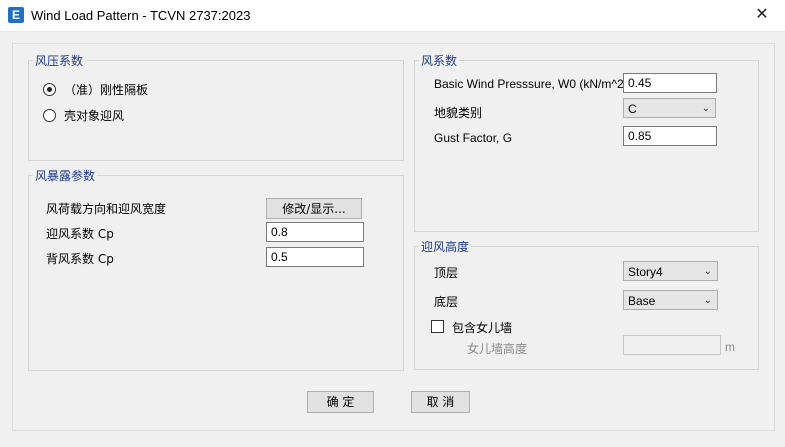  I want to click on group-title: 风暴露参数, so click(65, 175).